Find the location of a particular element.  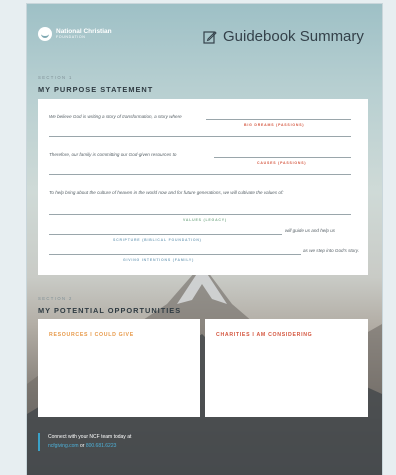

section-1-title: MY PURPOSE STATEMENT is located at coordinates (96, 89).